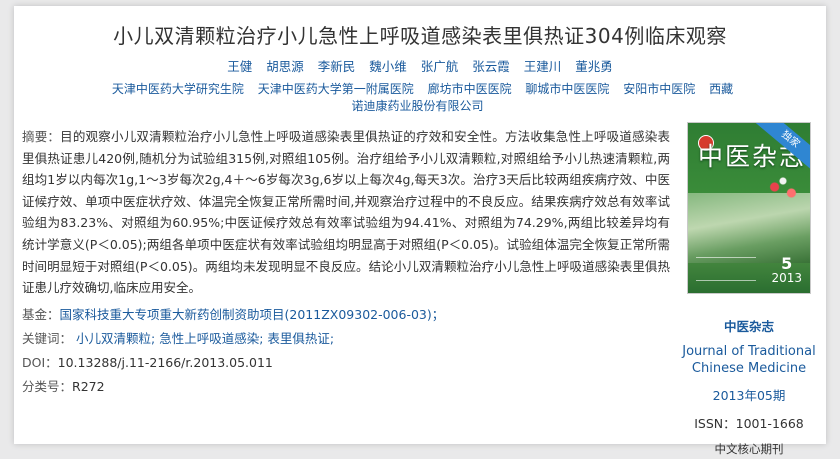 The height and width of the screenshot is (459, 840). Describe the element at coordinates (47, 386) in the screenshot. I see `class-label: 分类号：` at that location.